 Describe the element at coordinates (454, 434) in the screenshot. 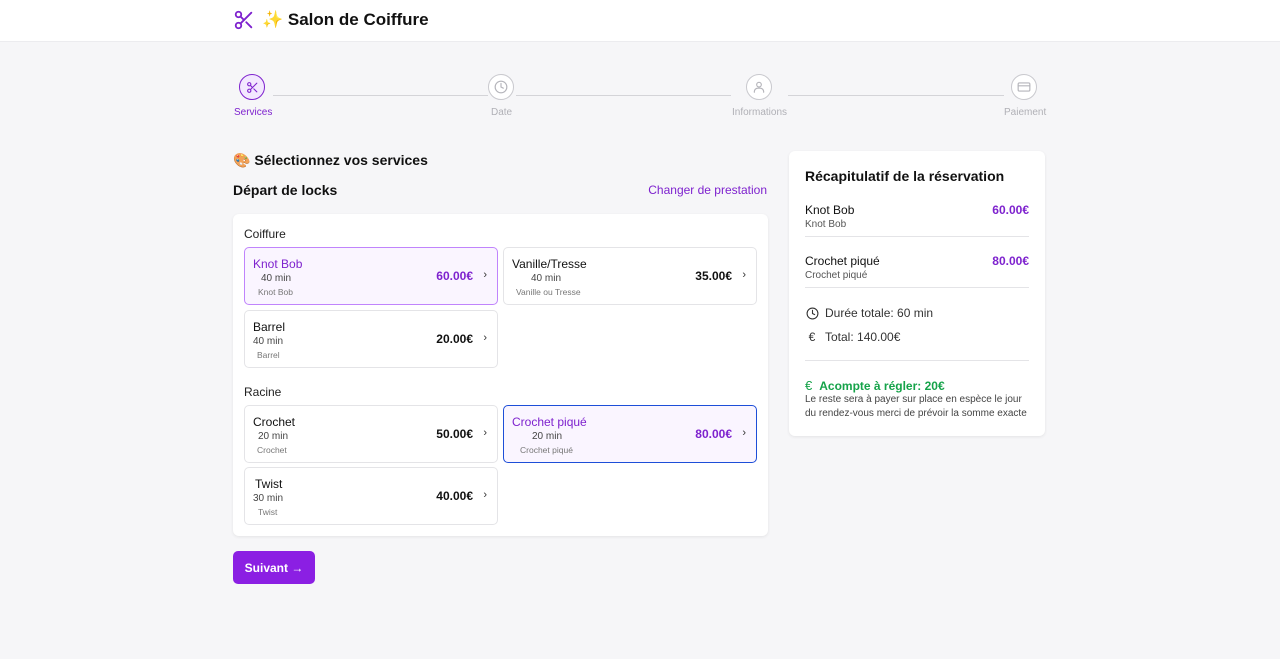

I see `service-price: 50.00€` at that location.